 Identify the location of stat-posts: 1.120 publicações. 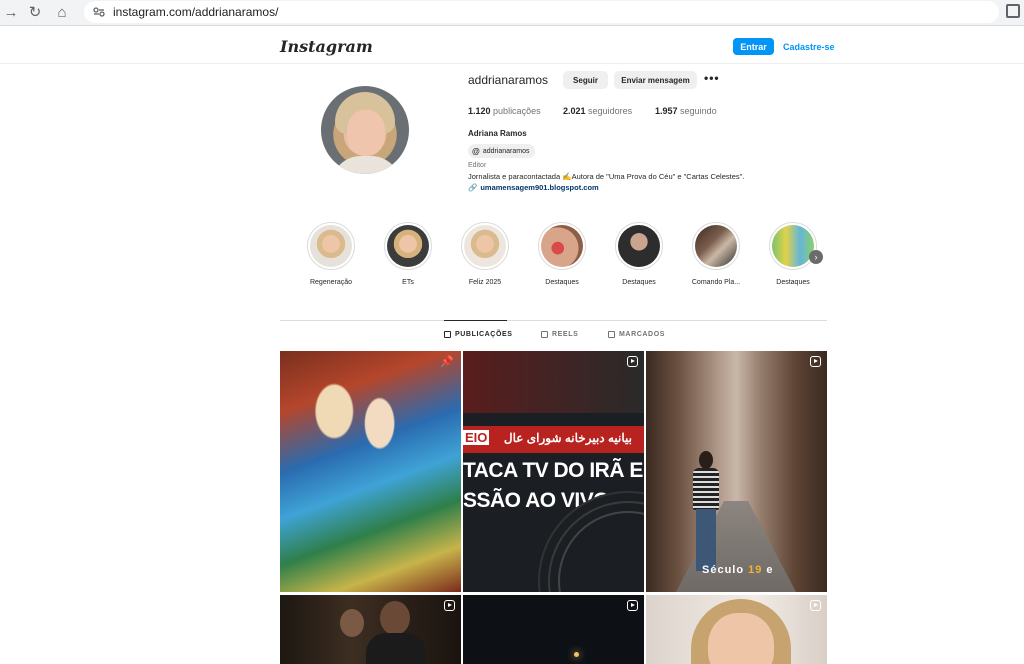
(504, 111).